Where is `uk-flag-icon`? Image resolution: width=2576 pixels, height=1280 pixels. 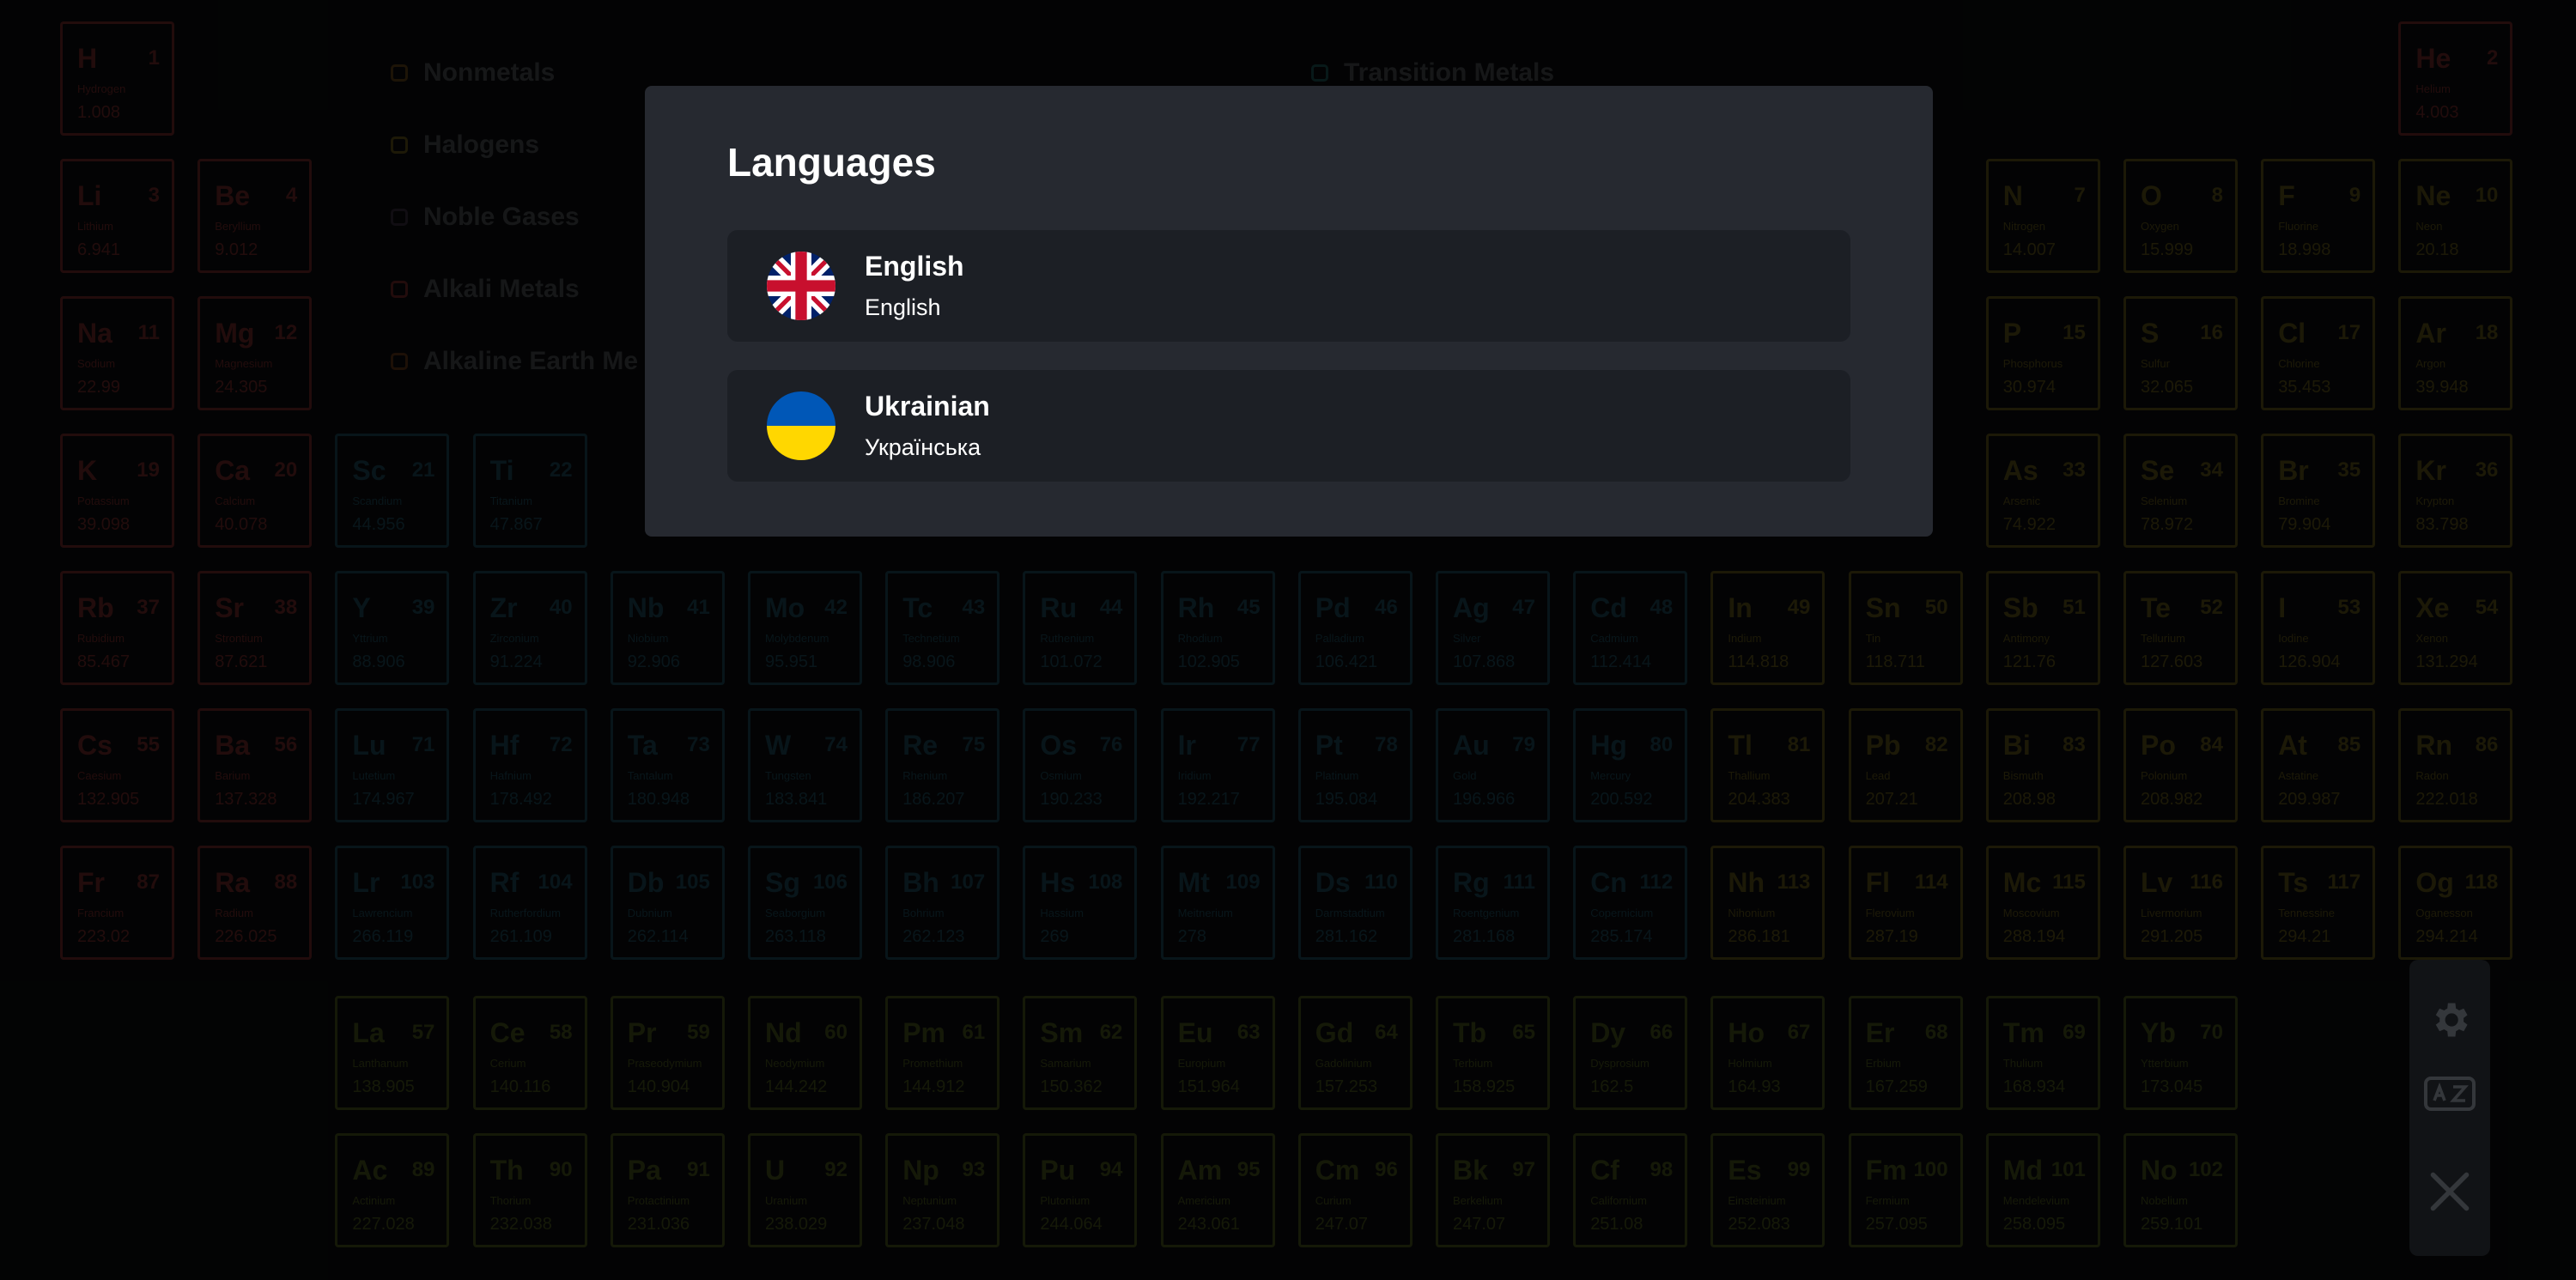 uk-flag-icon is located at coordinates (801, 286).